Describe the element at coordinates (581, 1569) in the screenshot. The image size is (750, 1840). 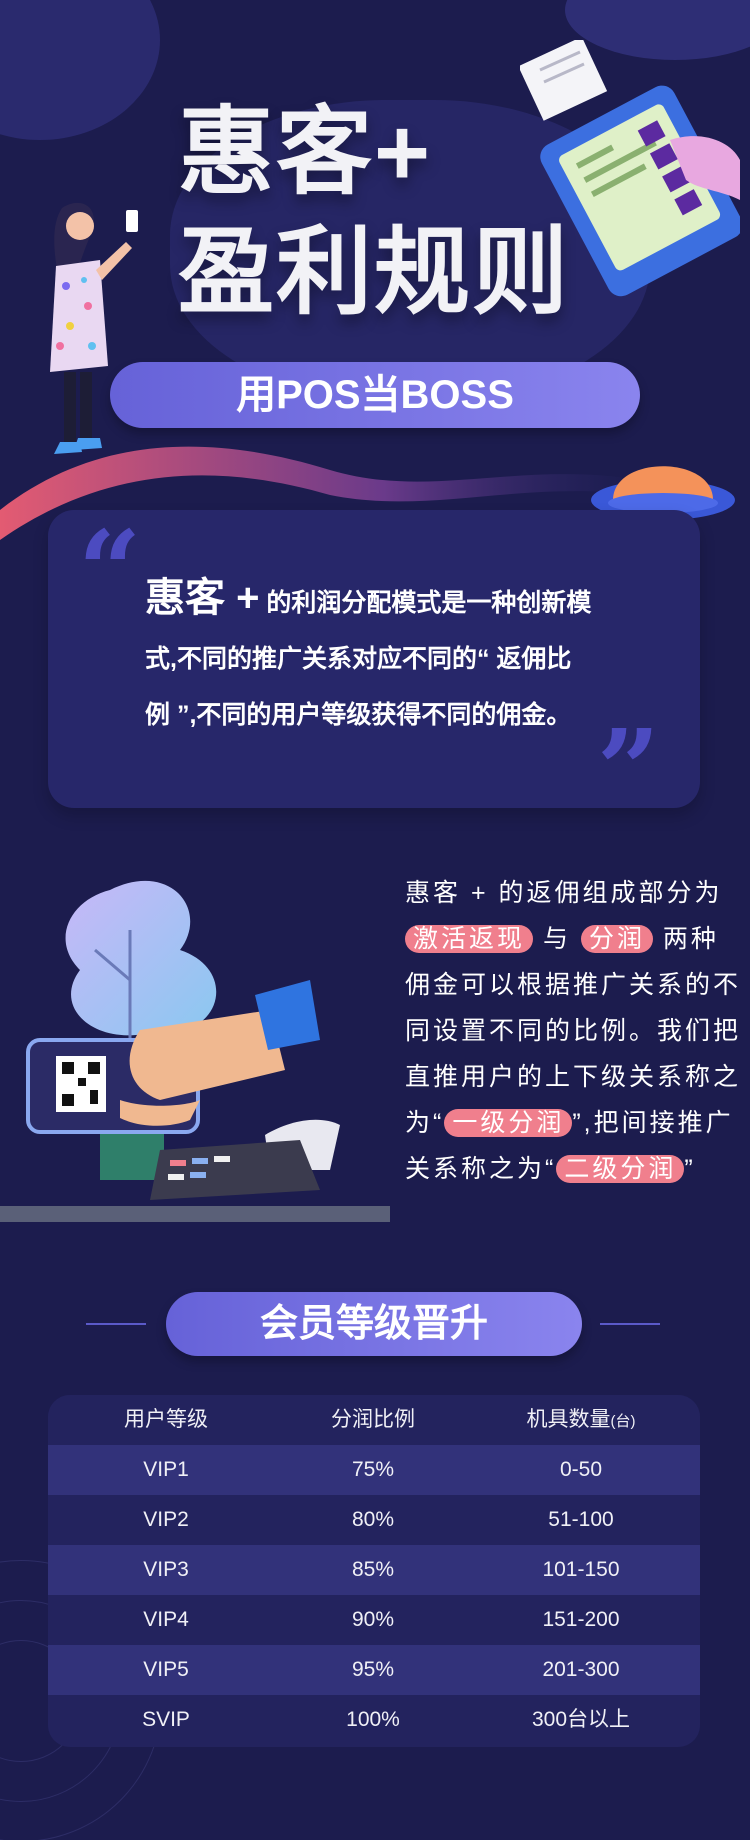
I see `cell-devices: 101-150` at that location.